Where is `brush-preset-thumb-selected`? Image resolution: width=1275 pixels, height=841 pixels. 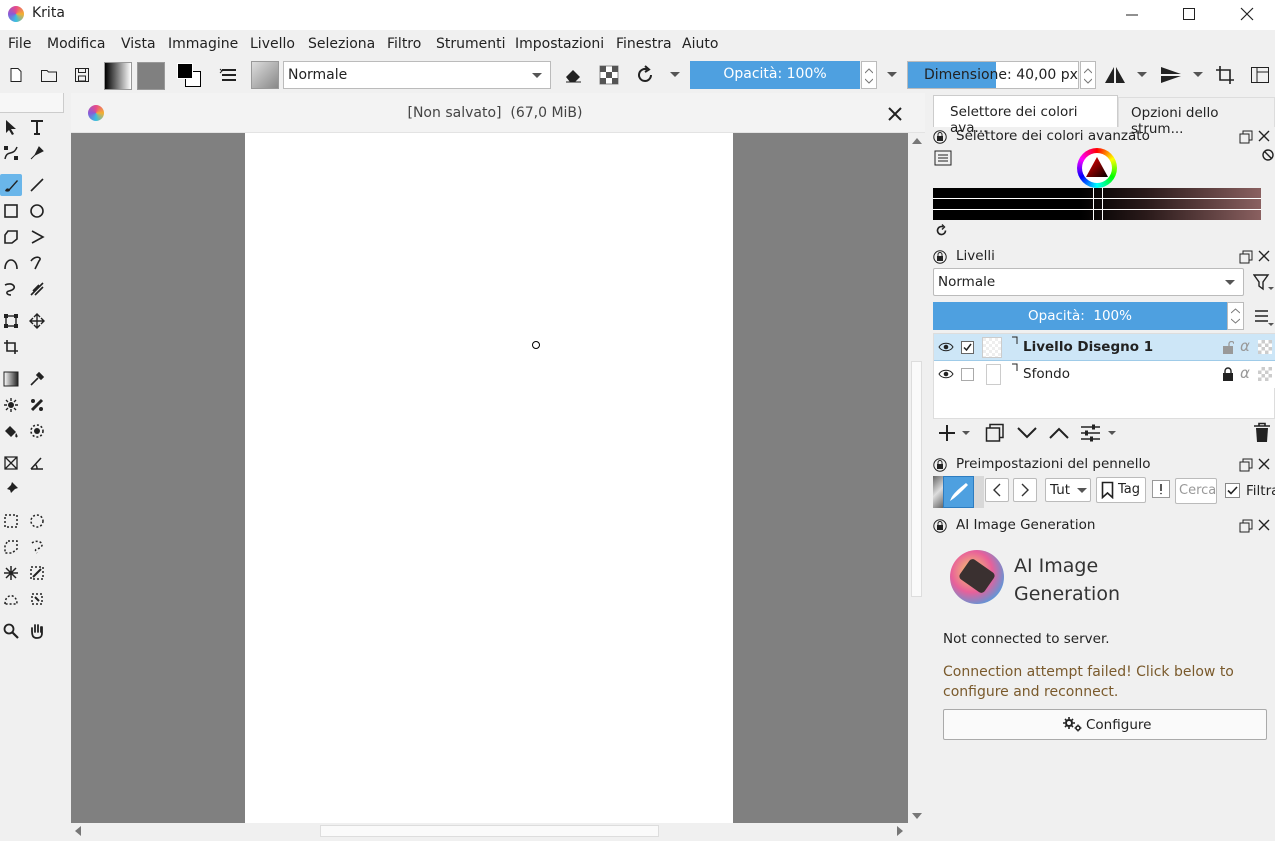
brush-preset-thumb-selected is located at coordinates (958, 492).